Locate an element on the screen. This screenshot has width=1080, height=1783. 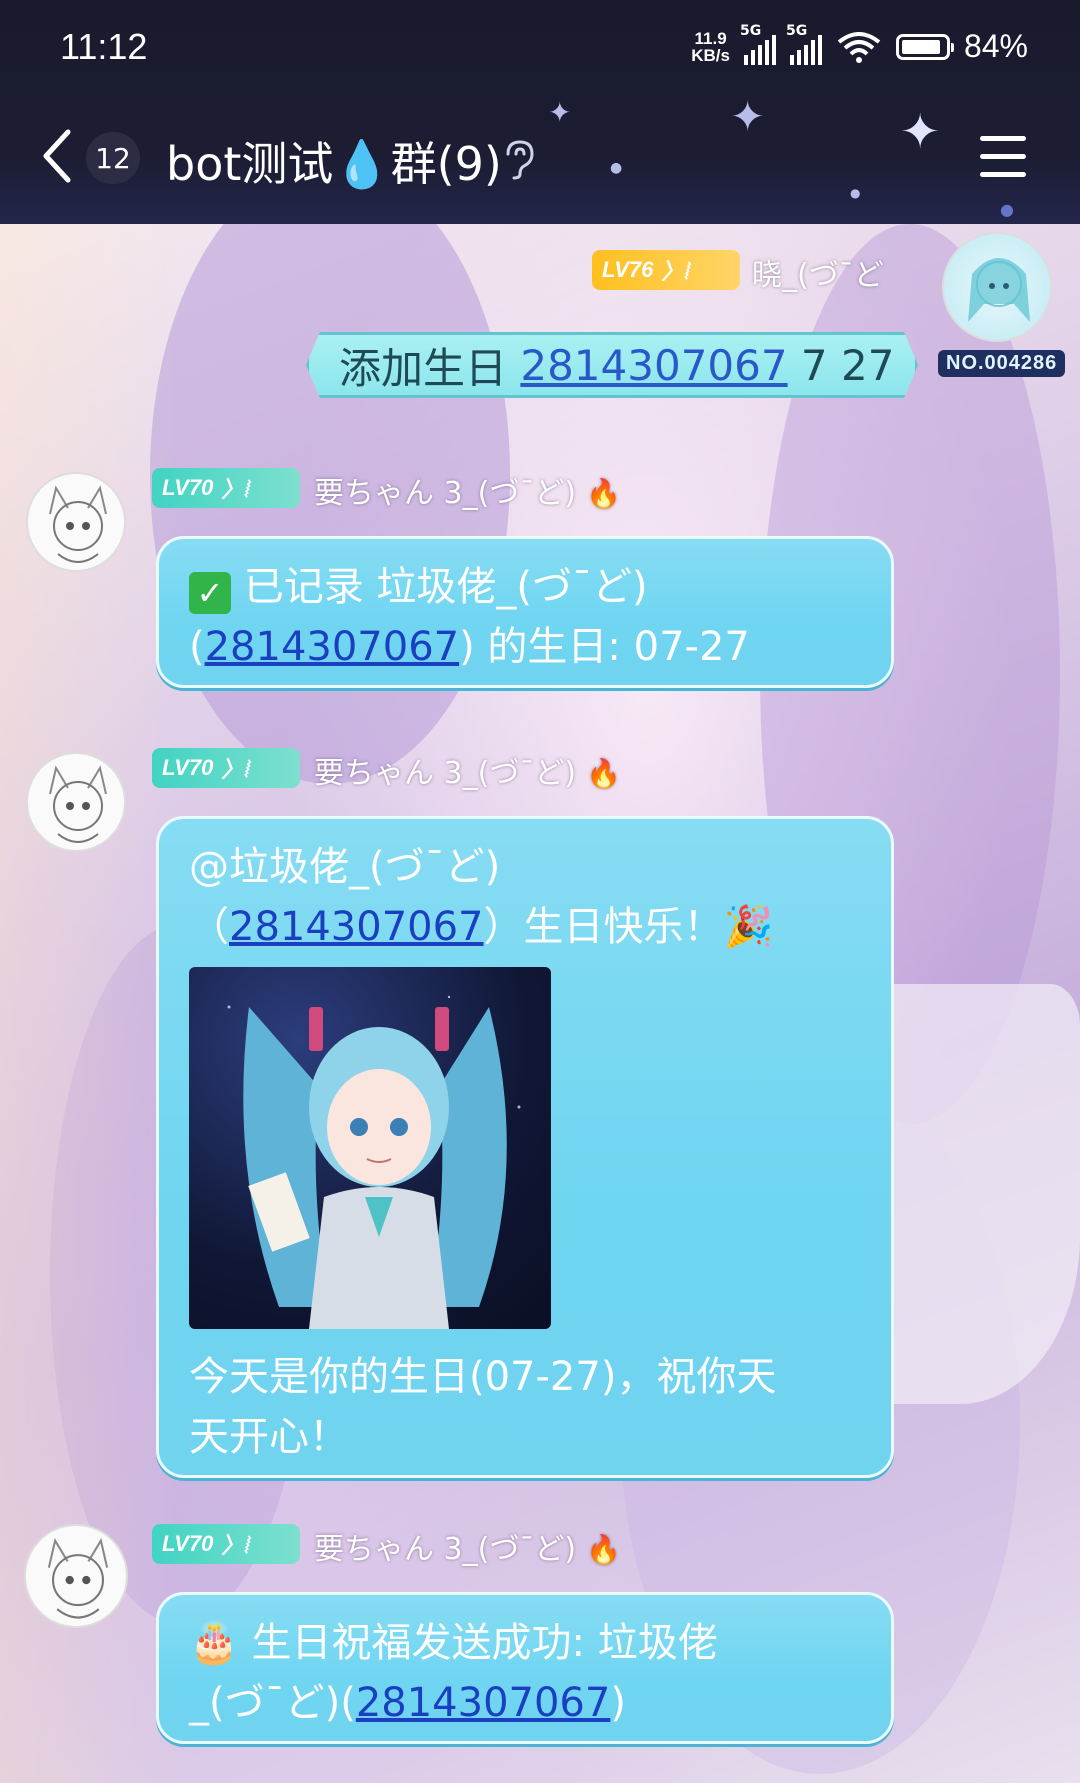
message-bubble: 🎂 生日祝福发送成功: 垃圾佬 _(づ¯ど)(2814307067) is located at coordinates (525, 1668).